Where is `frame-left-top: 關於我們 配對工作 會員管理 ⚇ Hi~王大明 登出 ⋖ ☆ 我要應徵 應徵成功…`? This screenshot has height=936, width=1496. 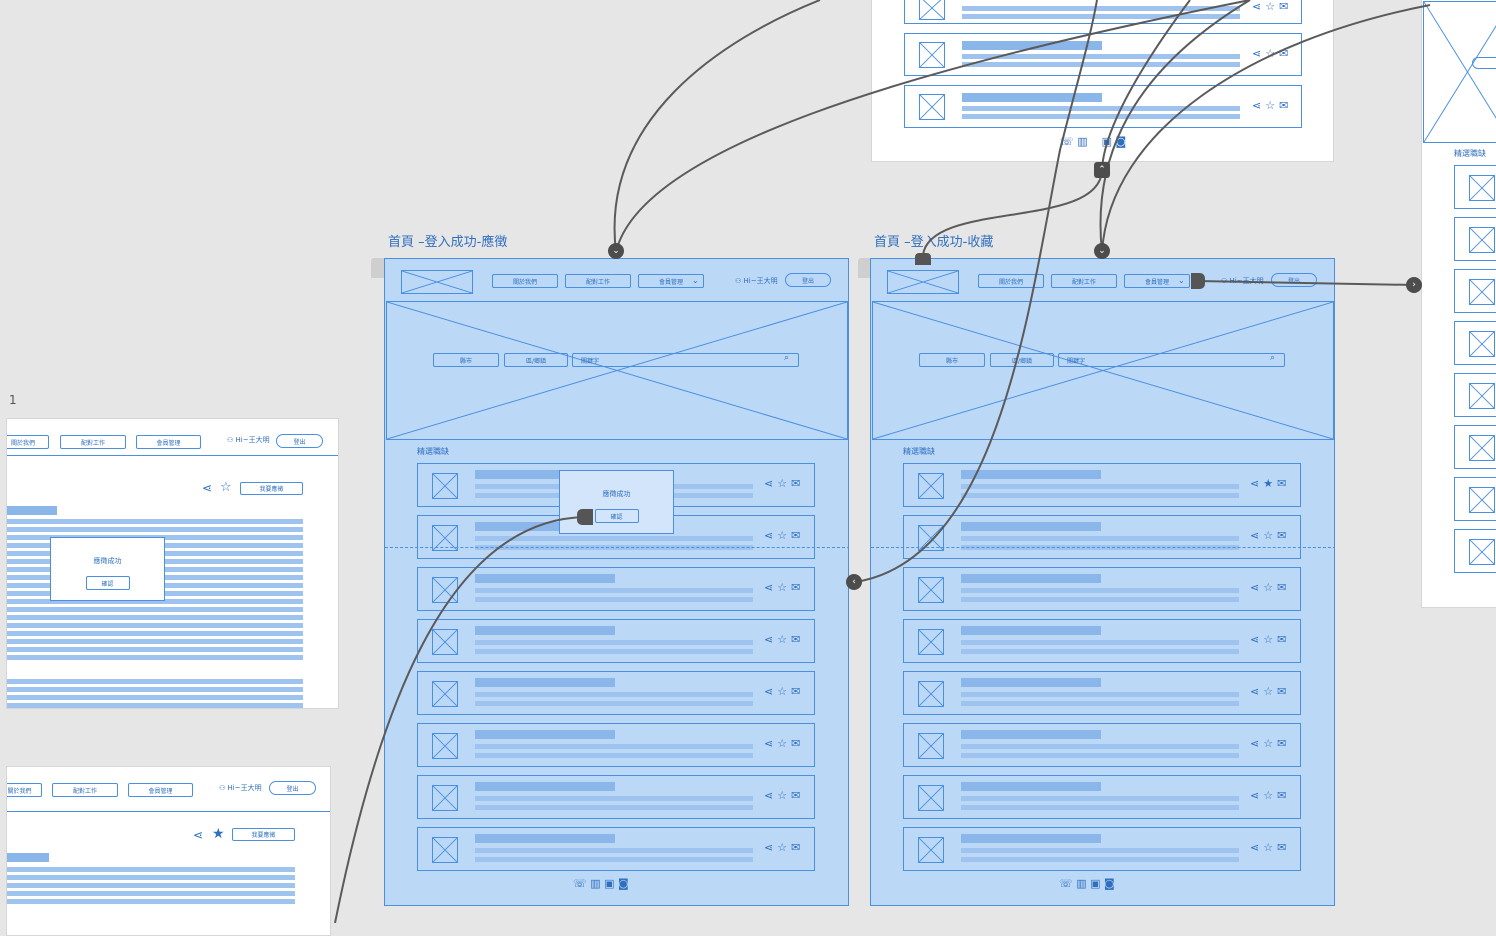
frame-left-top: 關於我們 配對工作 會員管理 ⚇ Hi~王大明 登出 ⋖ ☆ 我要應徵 應徵成功… is located at coordinates (172, 563).